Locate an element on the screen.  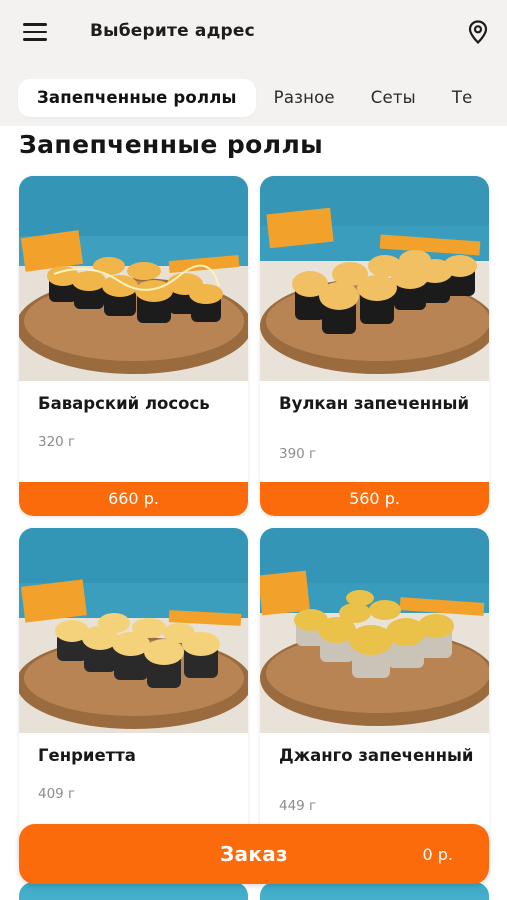
product-name: Вулкан запеченный is located at coordinates (374, 403).